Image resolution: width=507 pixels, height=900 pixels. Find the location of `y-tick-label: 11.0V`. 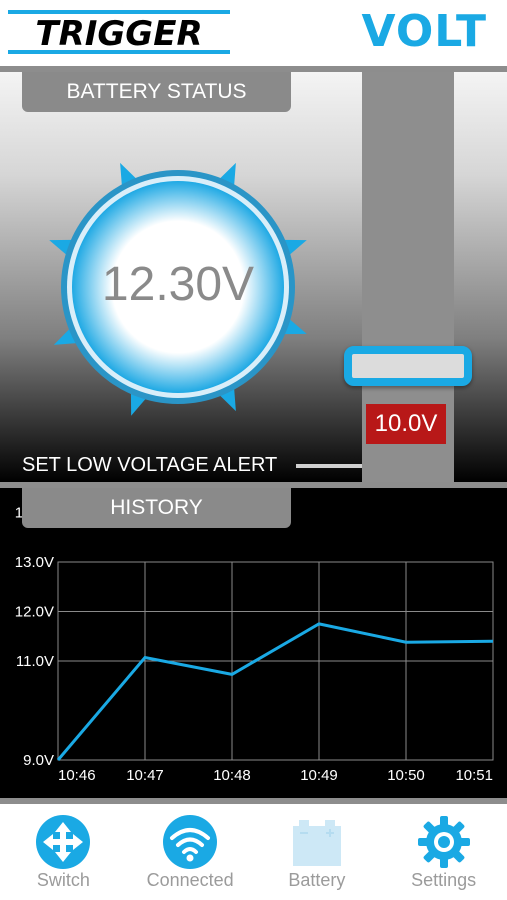

y-tick-label: 11.0V is located at coordinates (35, 661).